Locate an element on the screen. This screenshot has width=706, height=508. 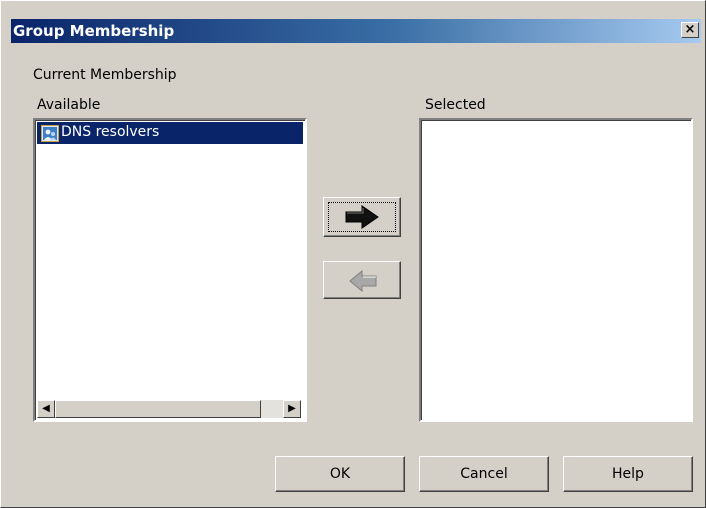
remove-button is located at coordinates (362, 280).